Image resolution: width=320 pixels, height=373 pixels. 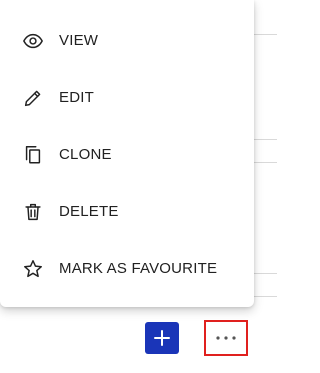 I want to click on more-horizontal-icon, so click(x=226, y=338).